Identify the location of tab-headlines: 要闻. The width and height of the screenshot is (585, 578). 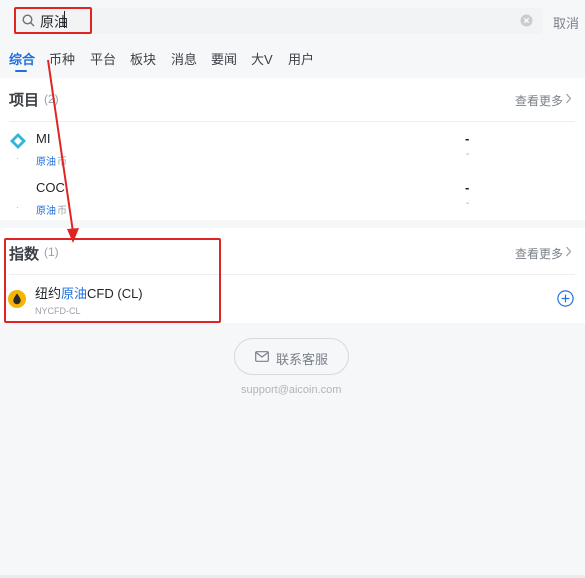
(224, 58).